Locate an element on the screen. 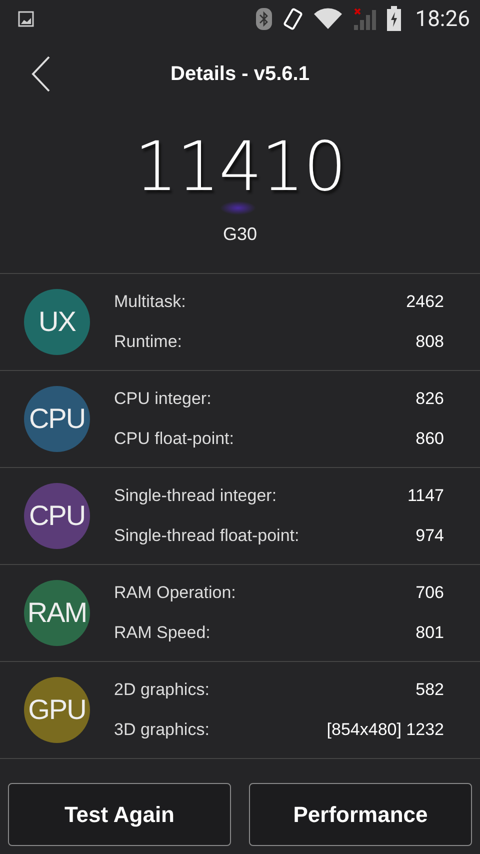 The image size is (480, 854). metric-label: CPU integer: is located at coordinates (163, 399).